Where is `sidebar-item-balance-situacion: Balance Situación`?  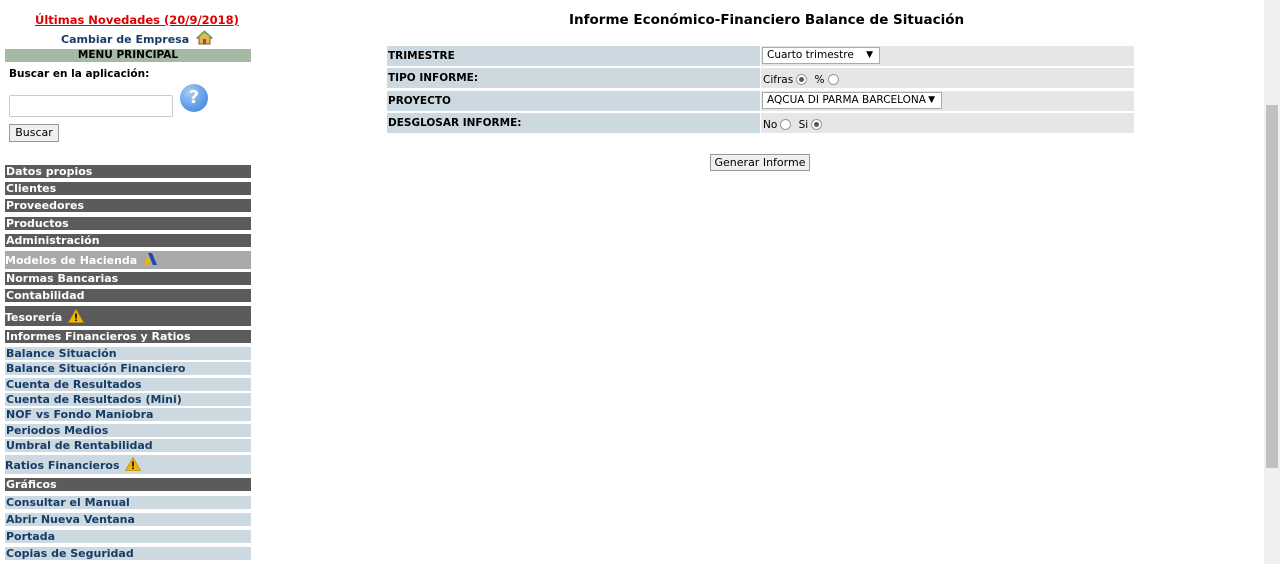 sidebar-item-balance-situacion: Balance Situación is located at coordinates (128, 353).